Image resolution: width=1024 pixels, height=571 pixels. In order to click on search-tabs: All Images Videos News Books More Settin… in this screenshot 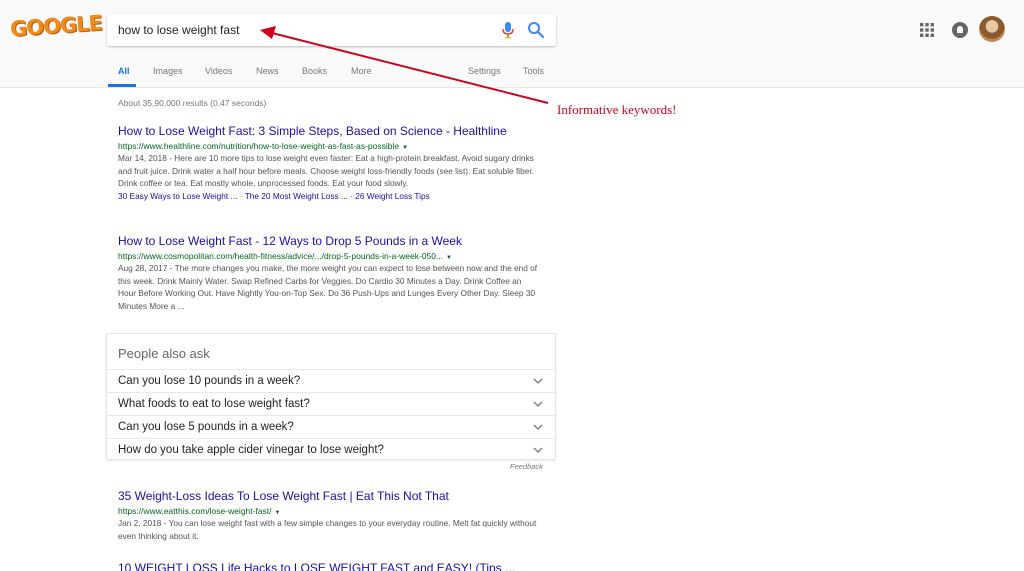, I will do `click(512, 75)`.